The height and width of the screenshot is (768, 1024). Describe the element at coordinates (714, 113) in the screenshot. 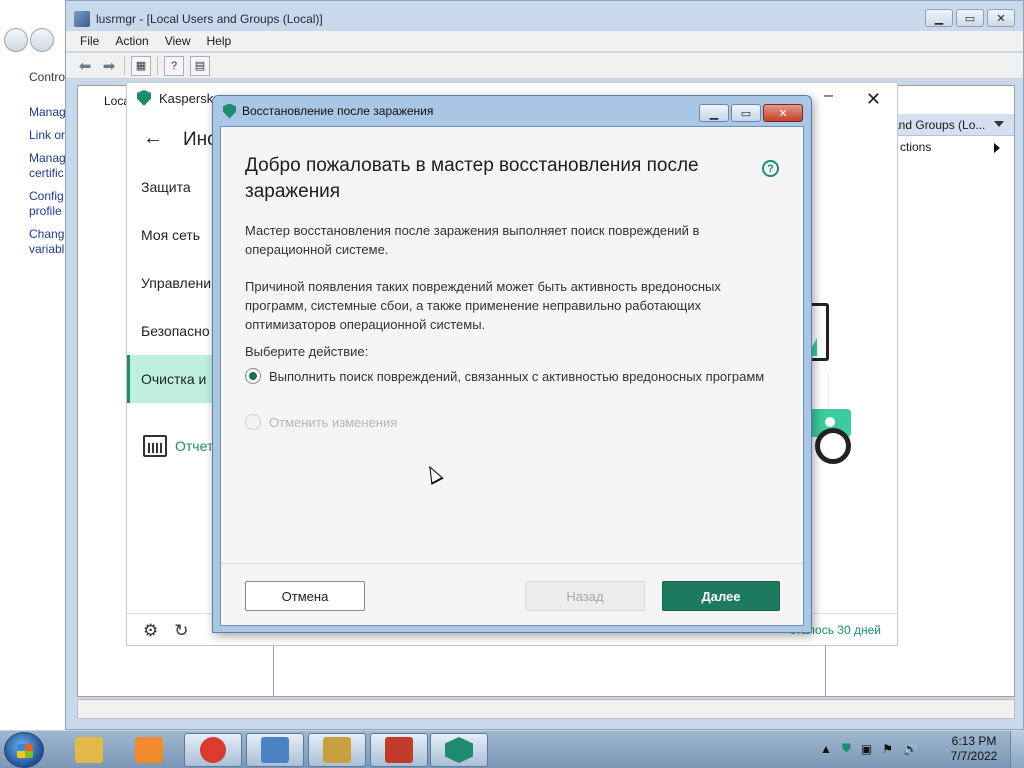

I see `wizard-minimize-button: ▁` at that location.